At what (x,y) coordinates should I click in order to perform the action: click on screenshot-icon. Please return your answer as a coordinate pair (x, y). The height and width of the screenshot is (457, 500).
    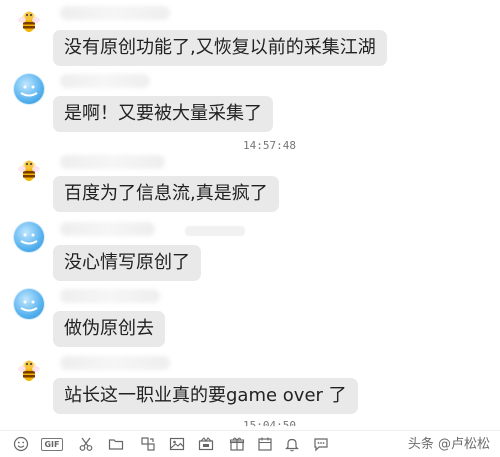
    Looking at the image, I should click on (148, 444).